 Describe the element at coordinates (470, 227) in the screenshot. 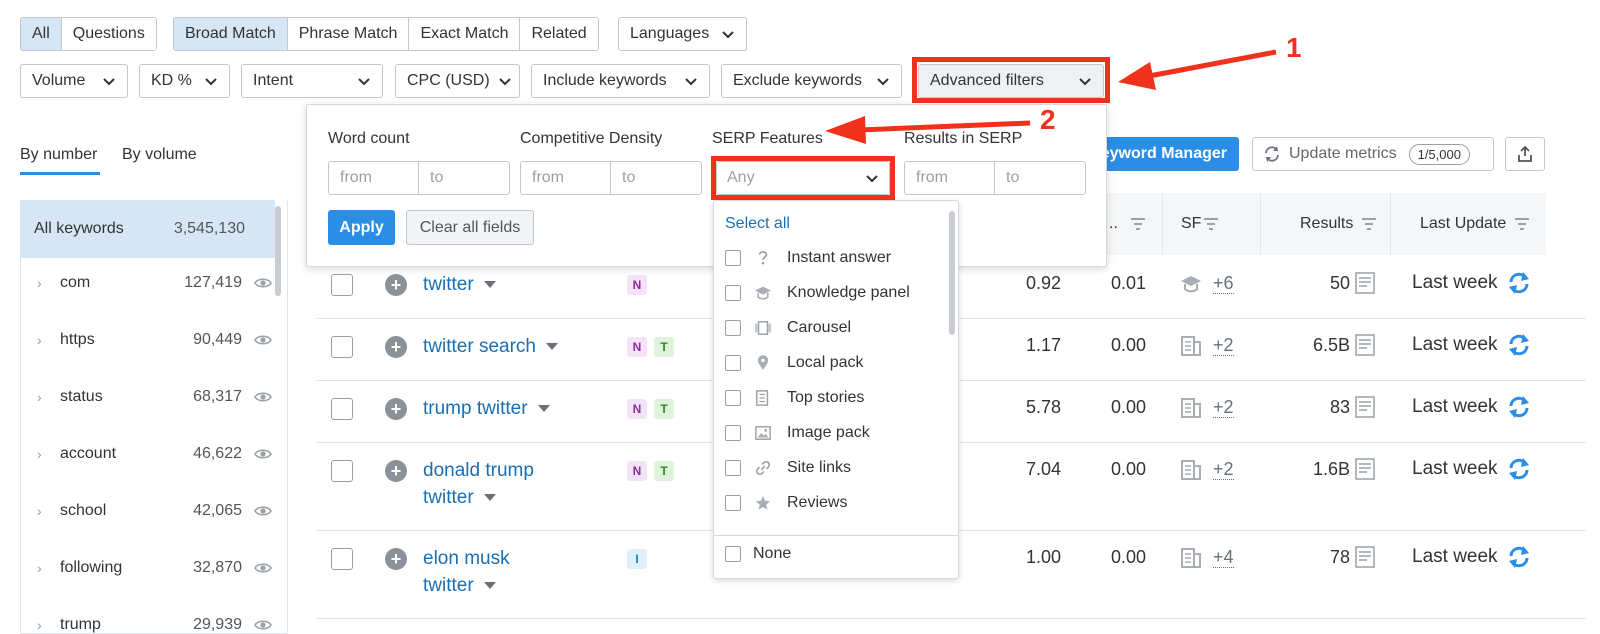

I see `clear-all-fields-button: Clear all fields` at that location.